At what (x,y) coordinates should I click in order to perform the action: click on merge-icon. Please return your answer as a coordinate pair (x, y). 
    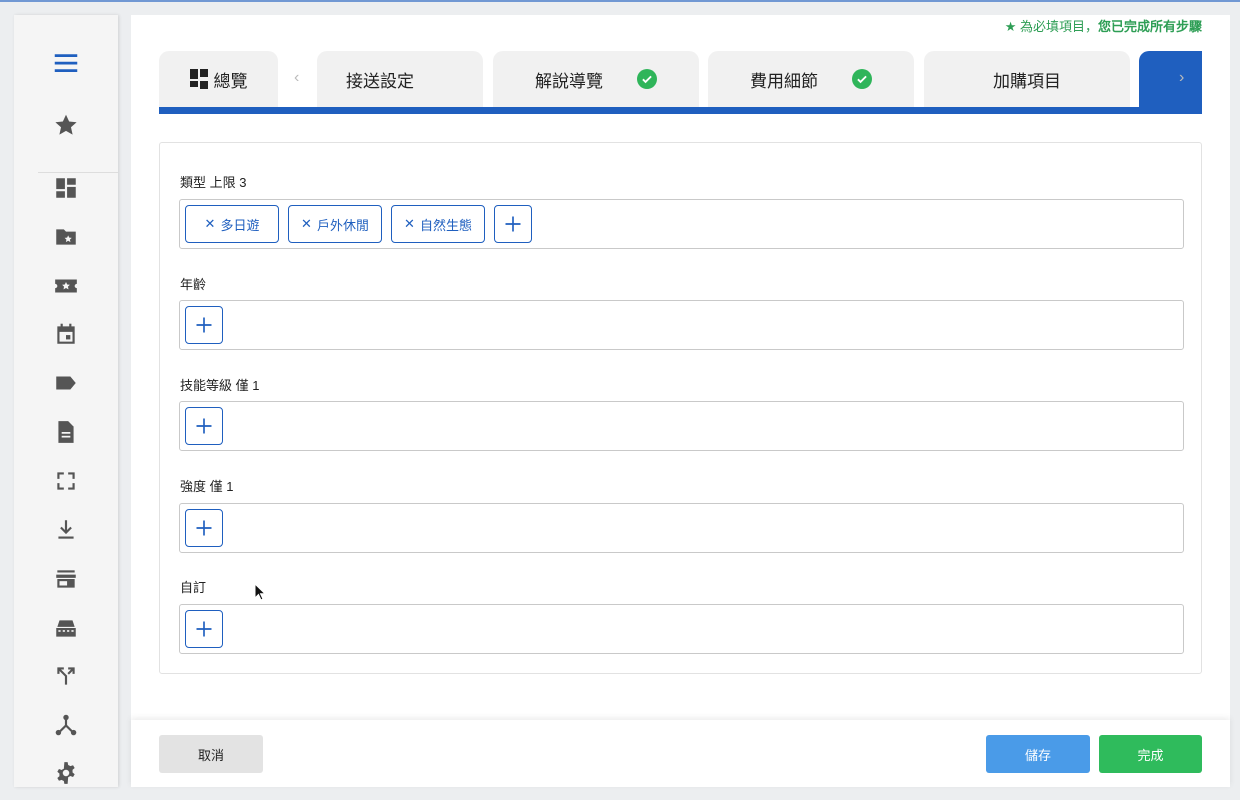
    Looking at the image, I should click on (66, 676).